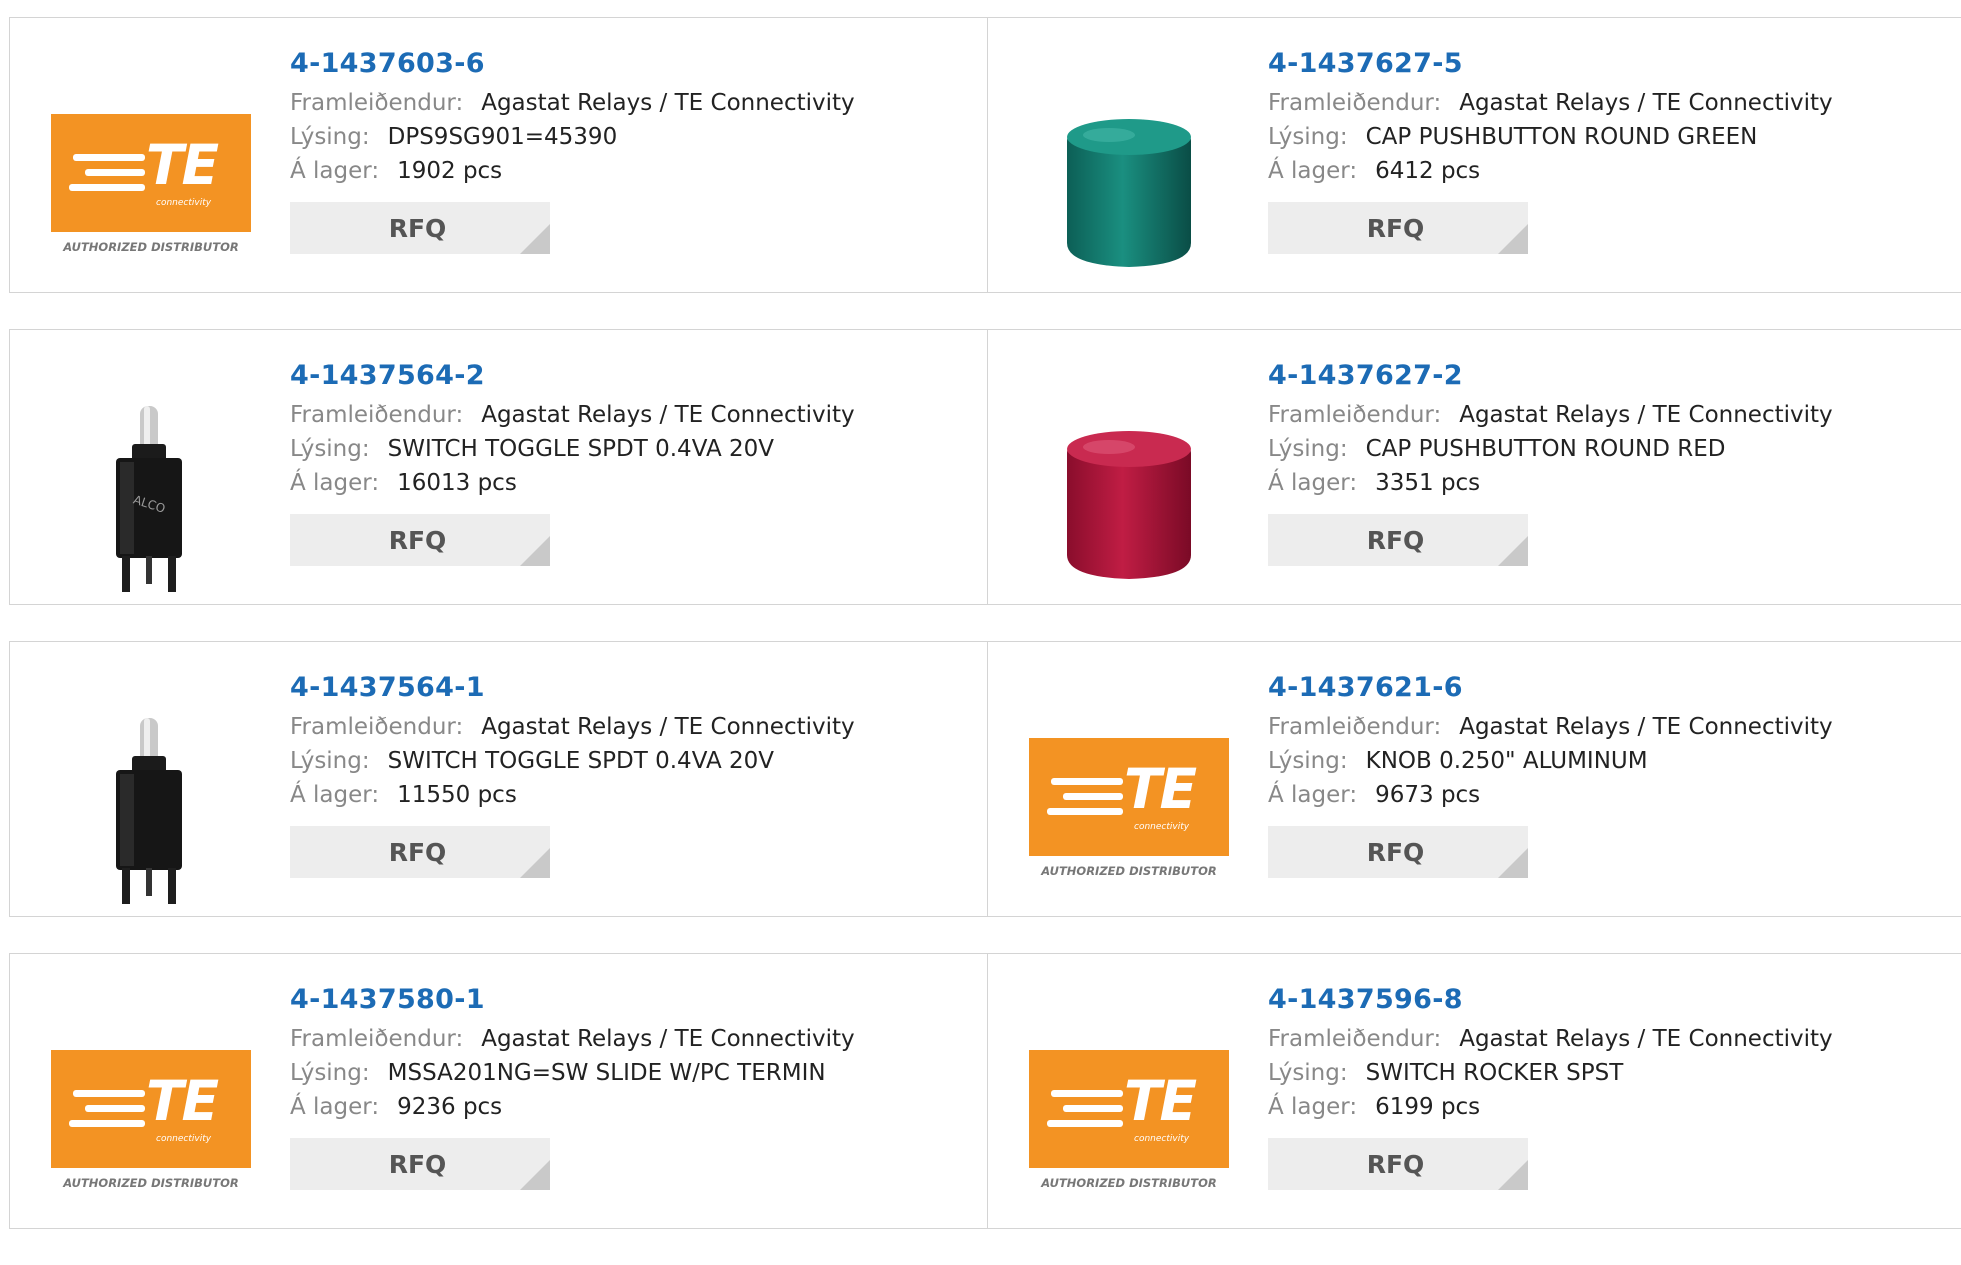 This screenshot has height=1265, width=1961. I want to click on part-number-link: 4-1437603-6, so click(572, 63).